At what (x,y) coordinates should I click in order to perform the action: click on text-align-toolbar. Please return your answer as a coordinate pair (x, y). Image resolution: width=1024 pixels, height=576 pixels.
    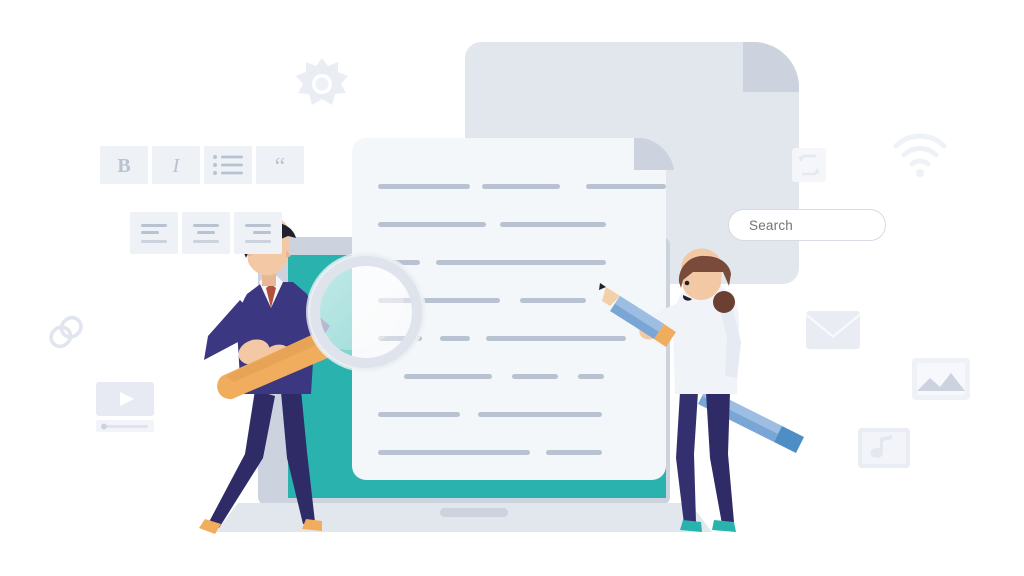
    Looking at the image, I should click on (206, 233).